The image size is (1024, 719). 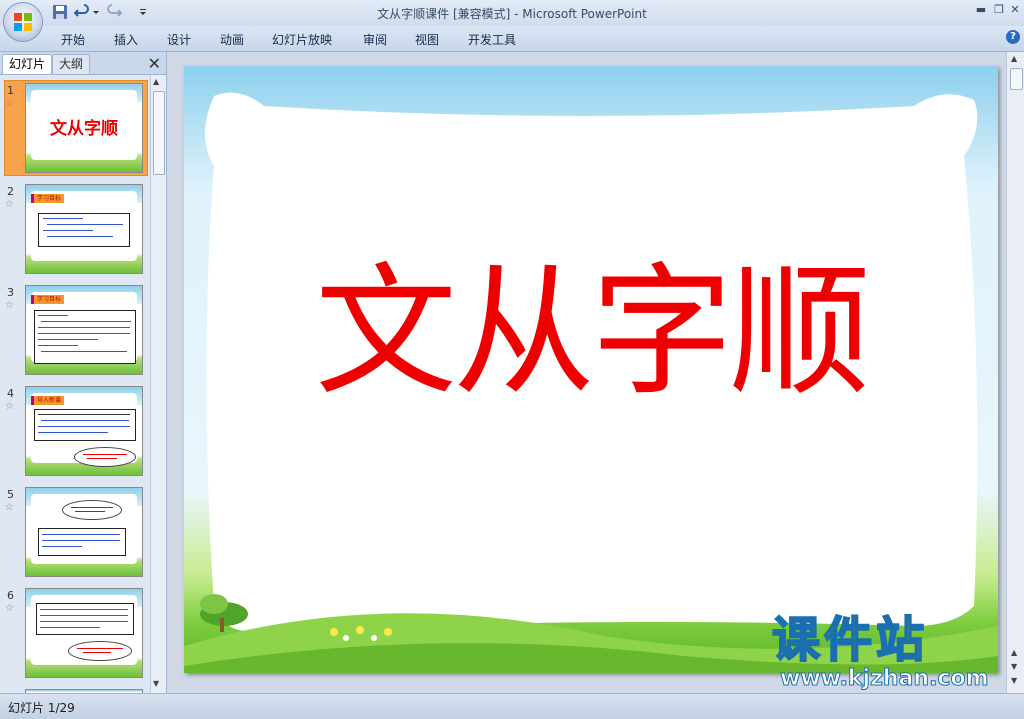 I want to click on office-button, so click(x=23, y=22).